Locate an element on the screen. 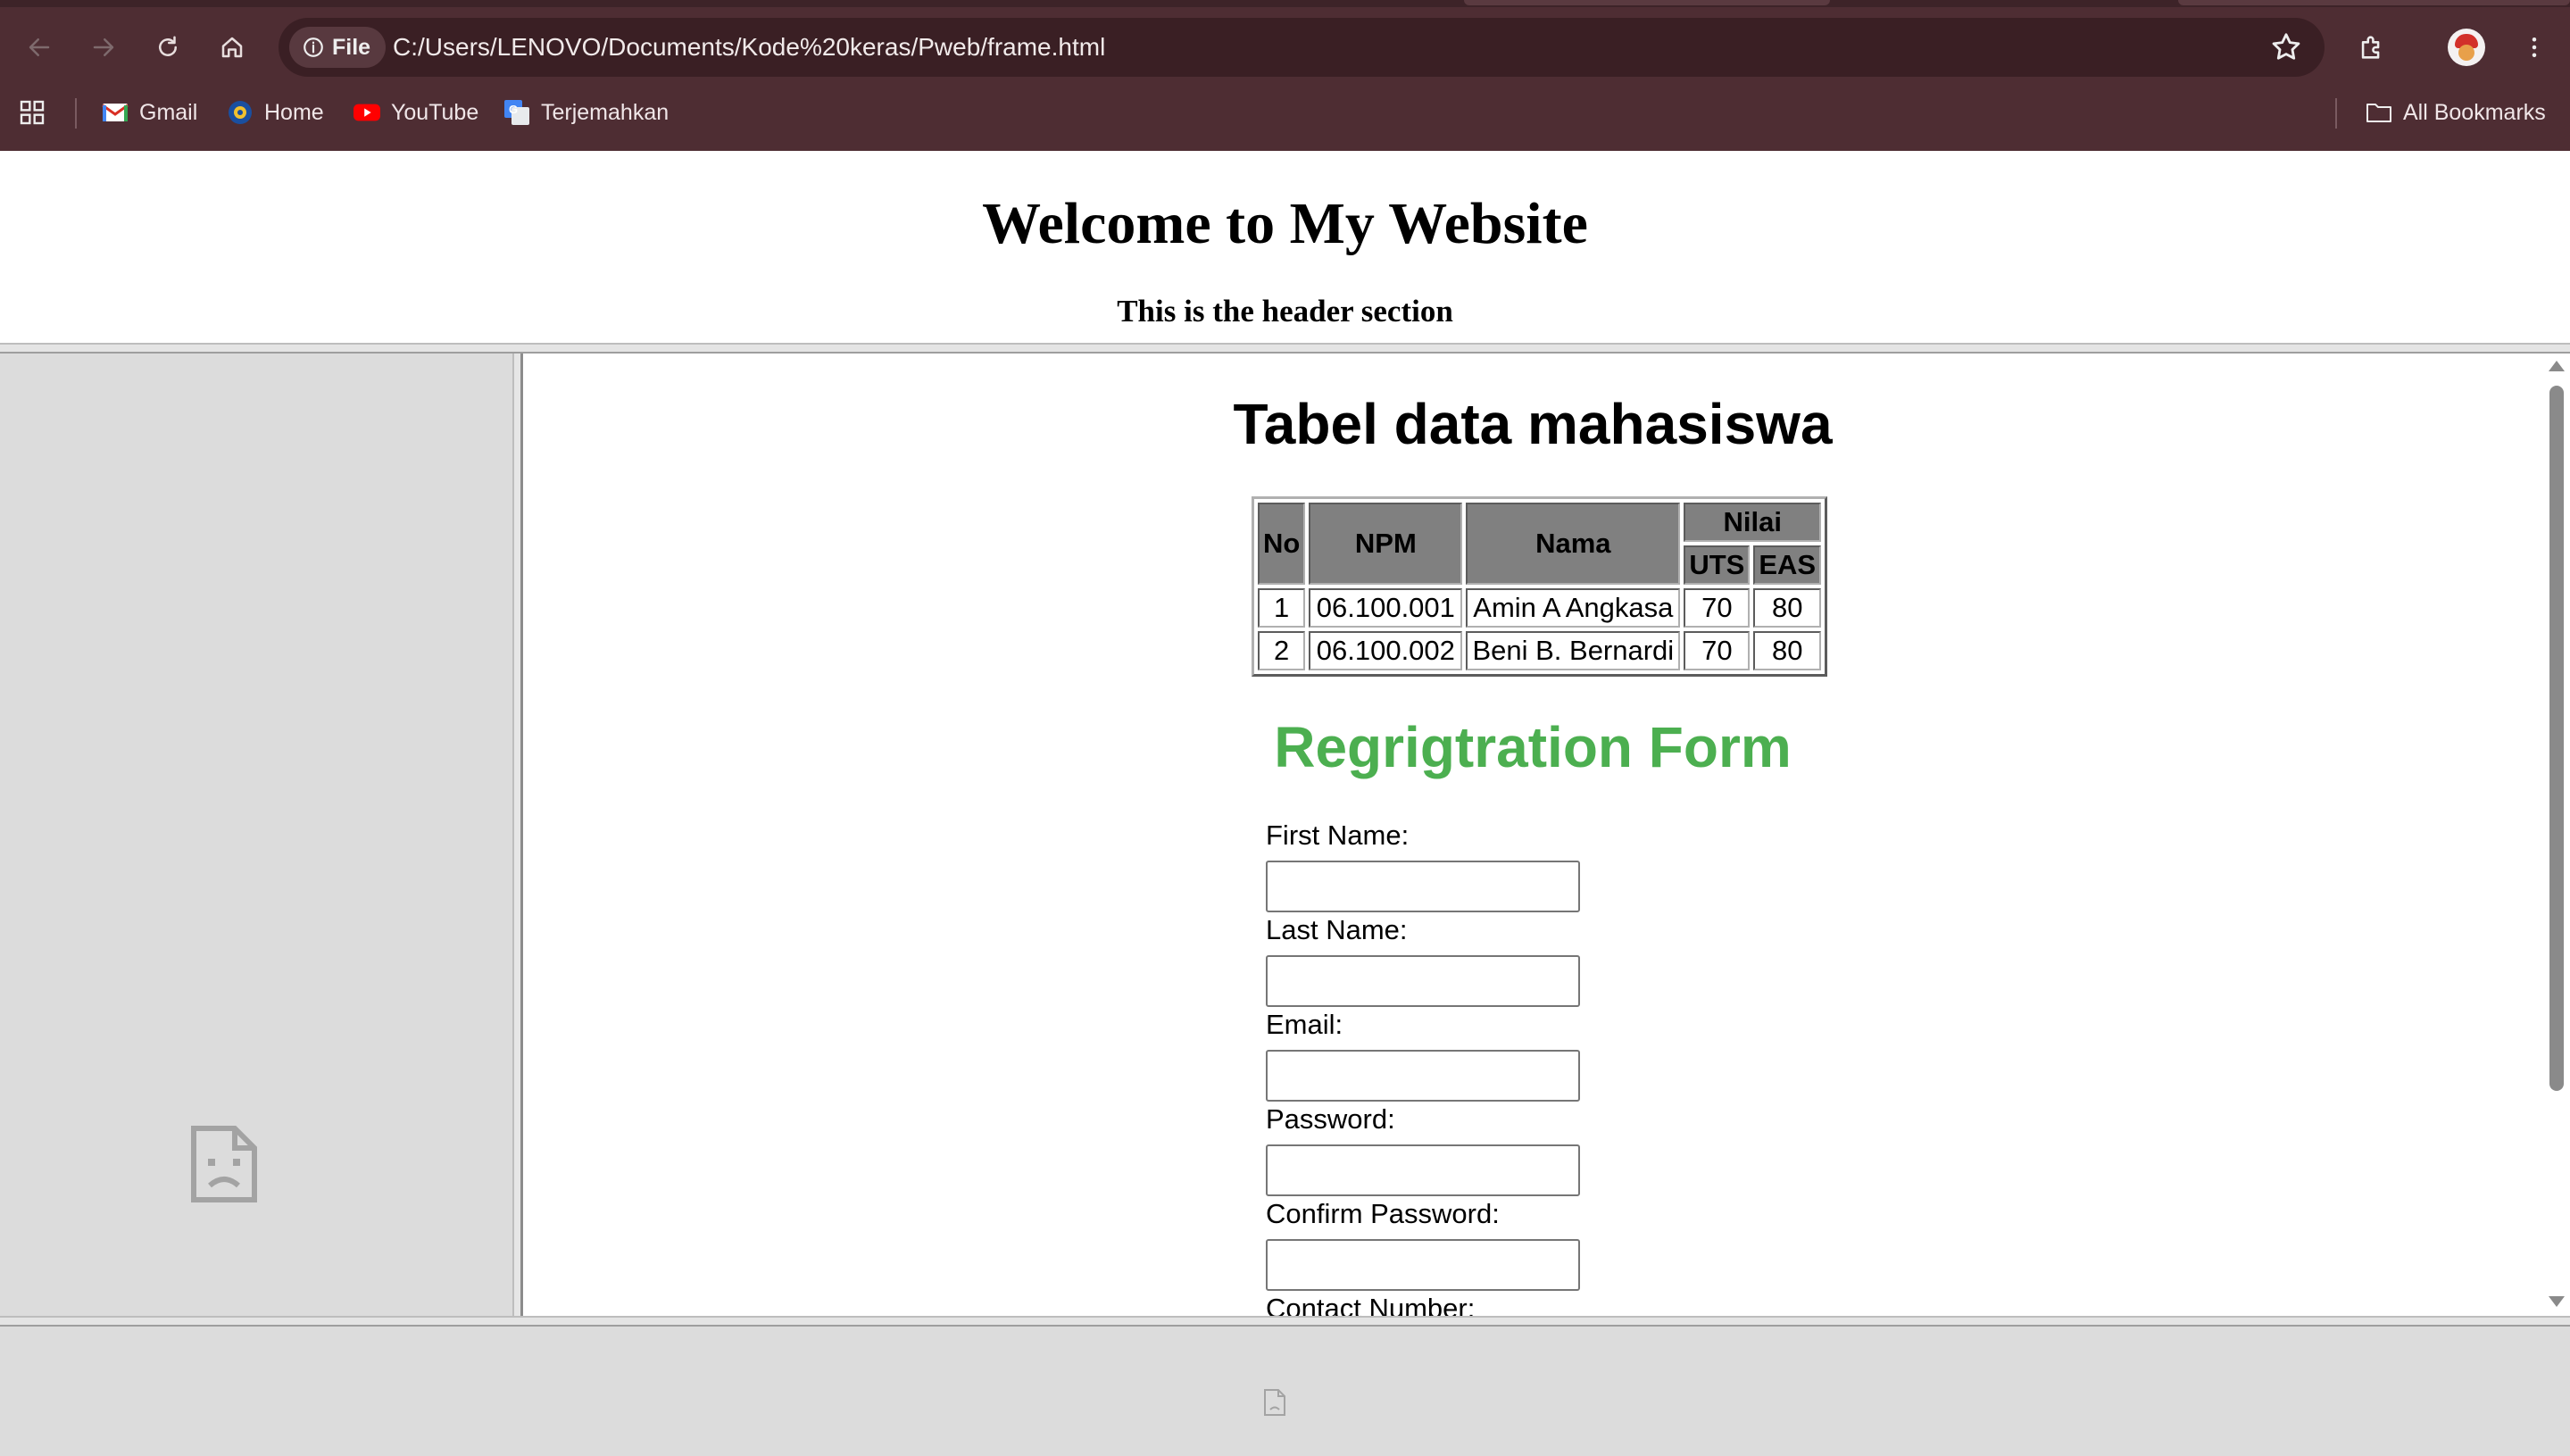  back-arrow-icon is located at coordinates (40, 47).